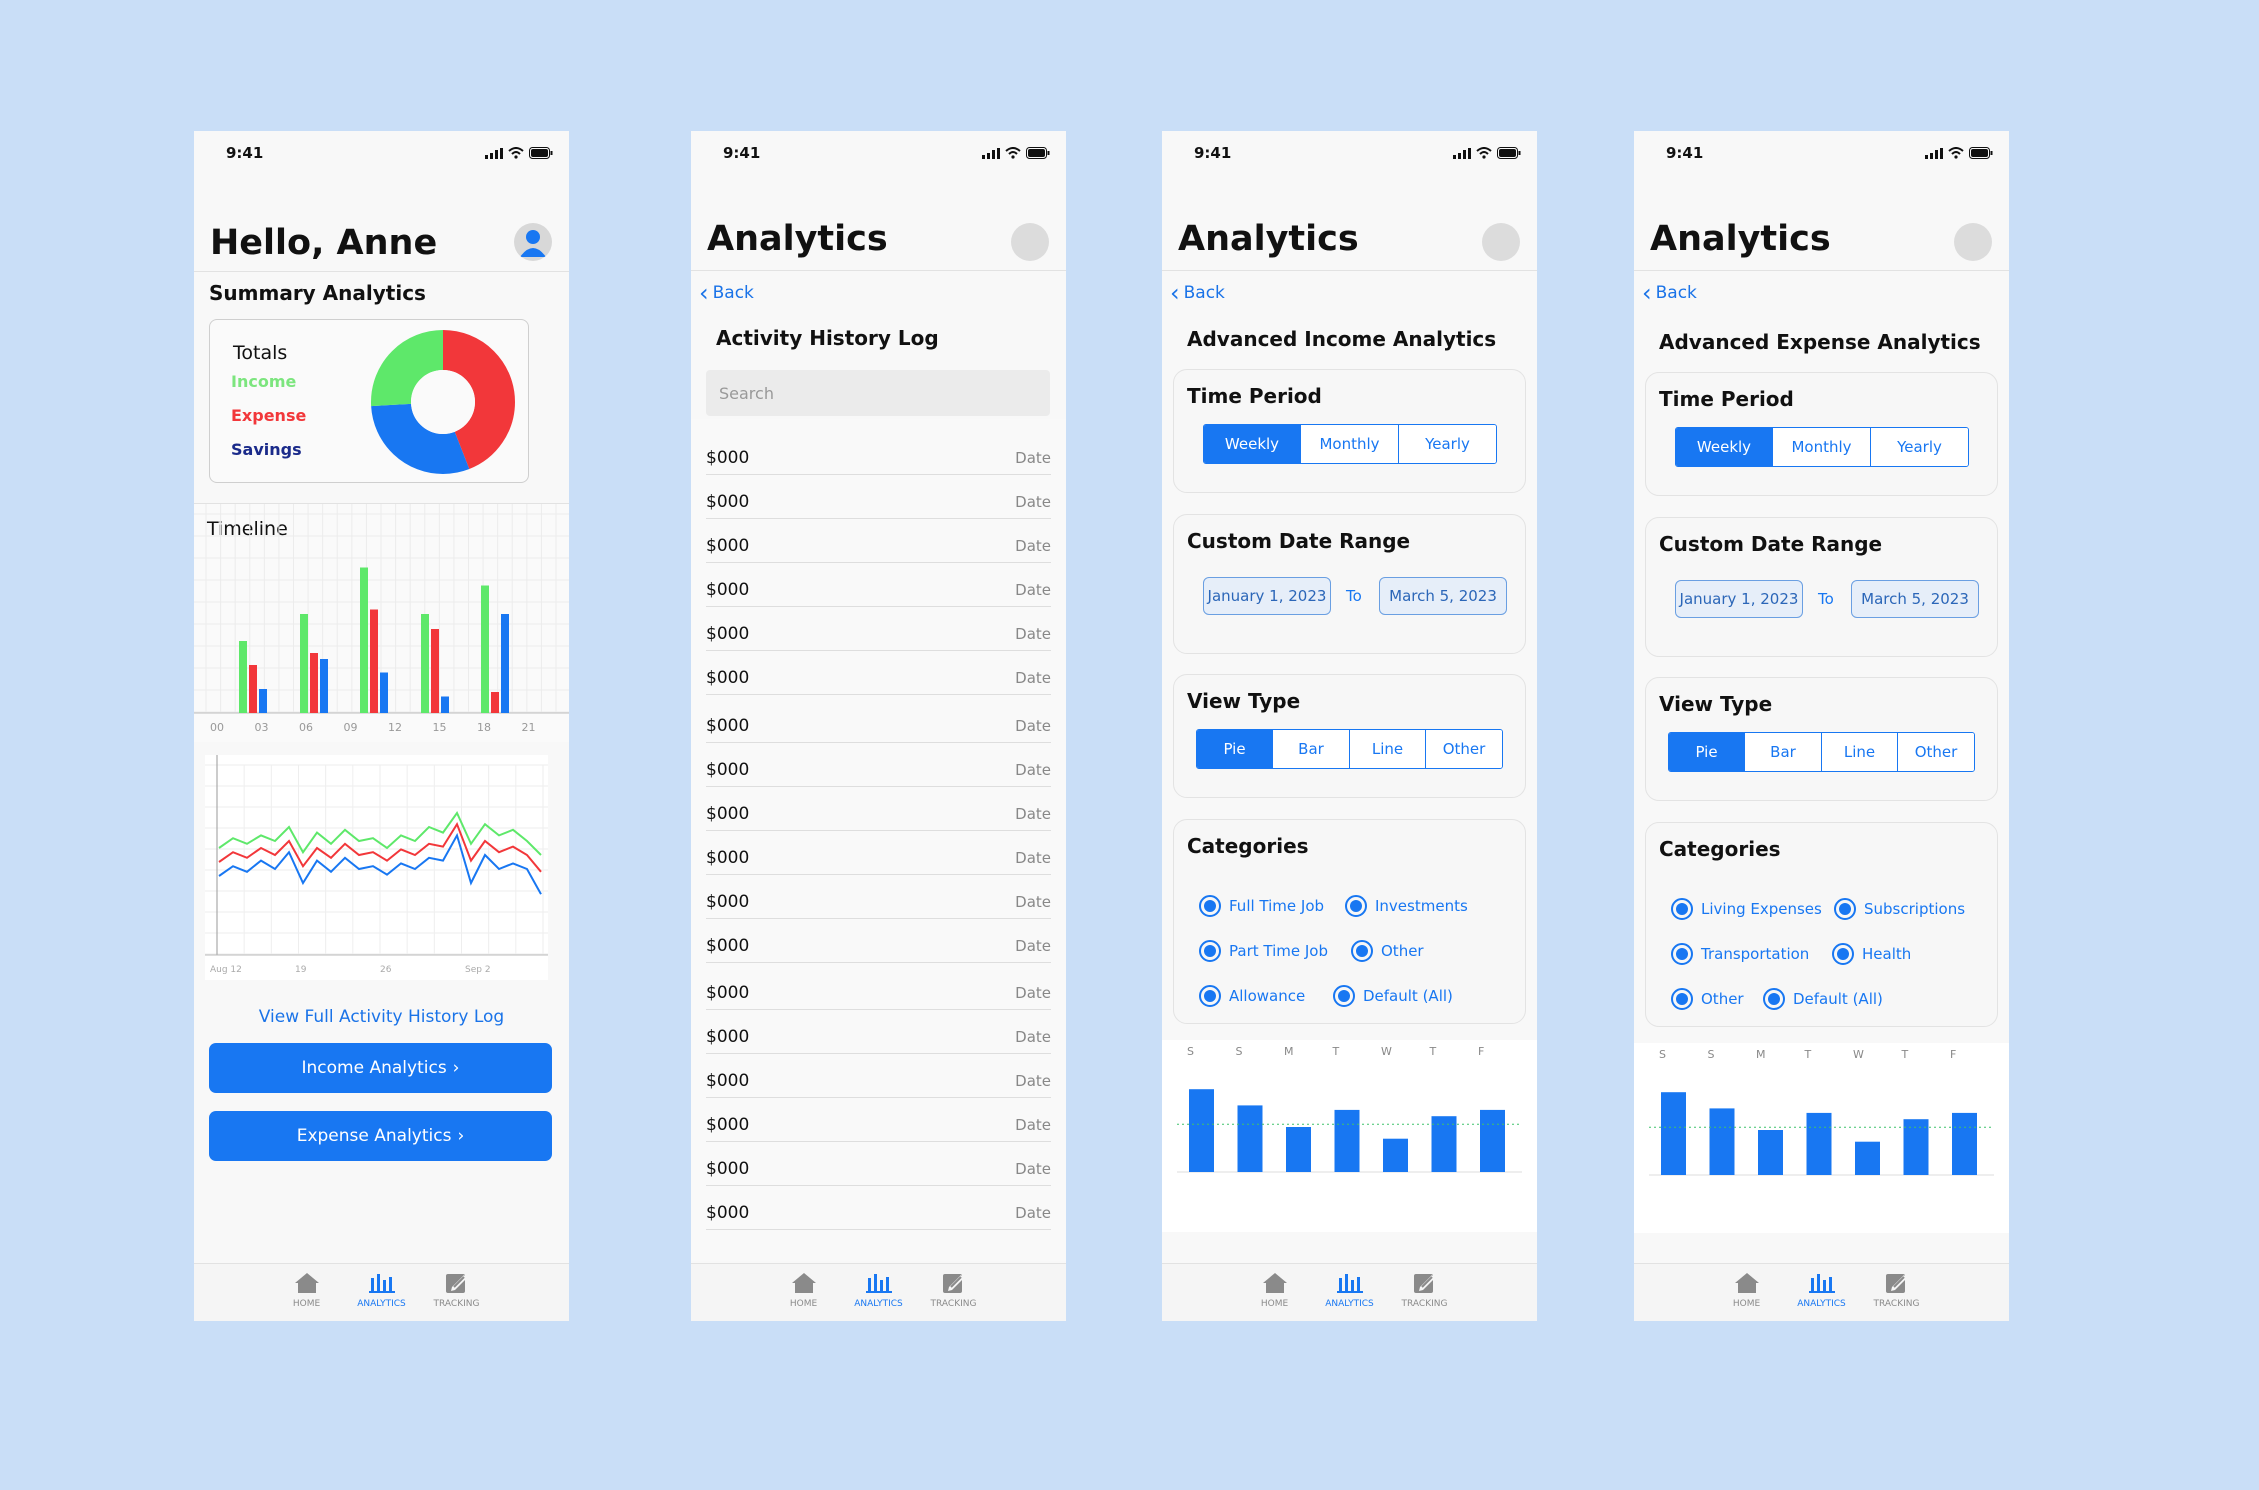  Describe the element at coordinates (266, 449) in the screenshot. I see `legend-savings: Savings` at that location.